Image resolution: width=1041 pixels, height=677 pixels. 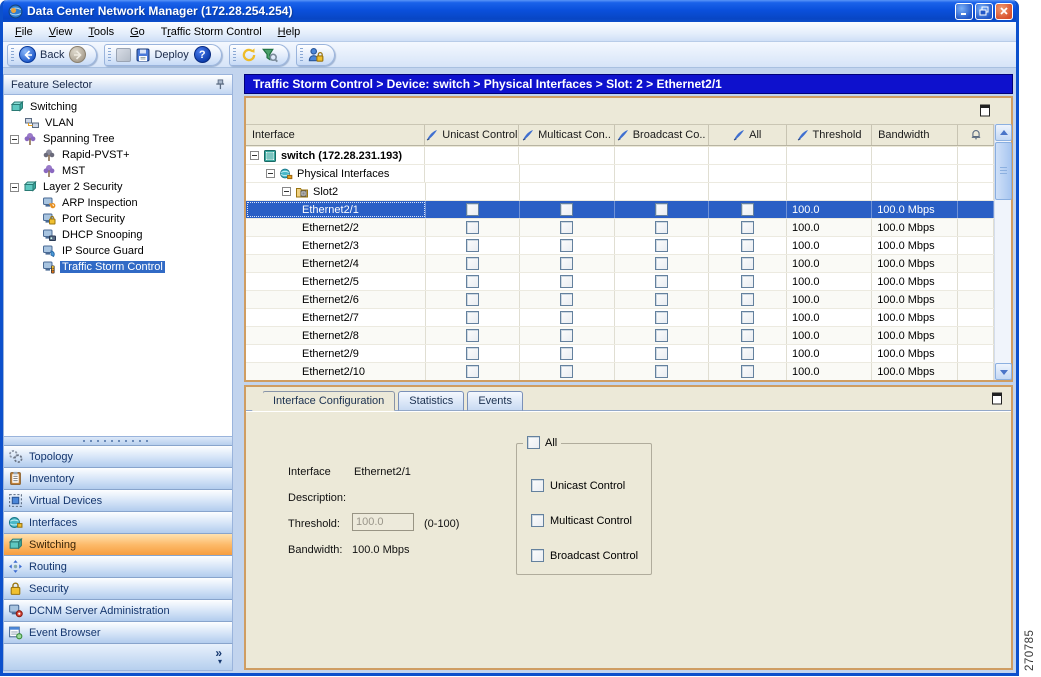 I want to click on nav-item-dcnm-server-administration: DCNM Server Administration, so click(x=118, y=610).